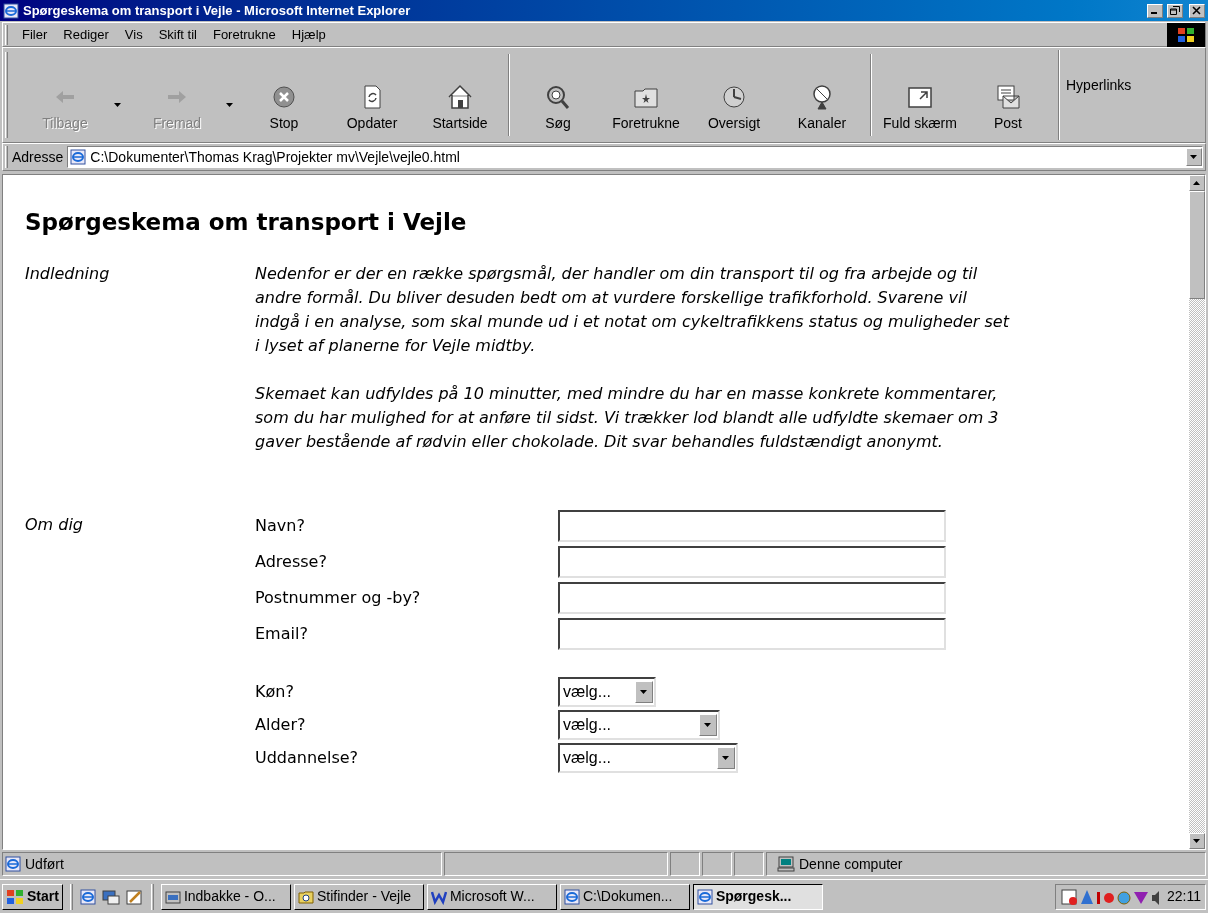  I want to click on toolbar-button: Stop, so click(284, 95).